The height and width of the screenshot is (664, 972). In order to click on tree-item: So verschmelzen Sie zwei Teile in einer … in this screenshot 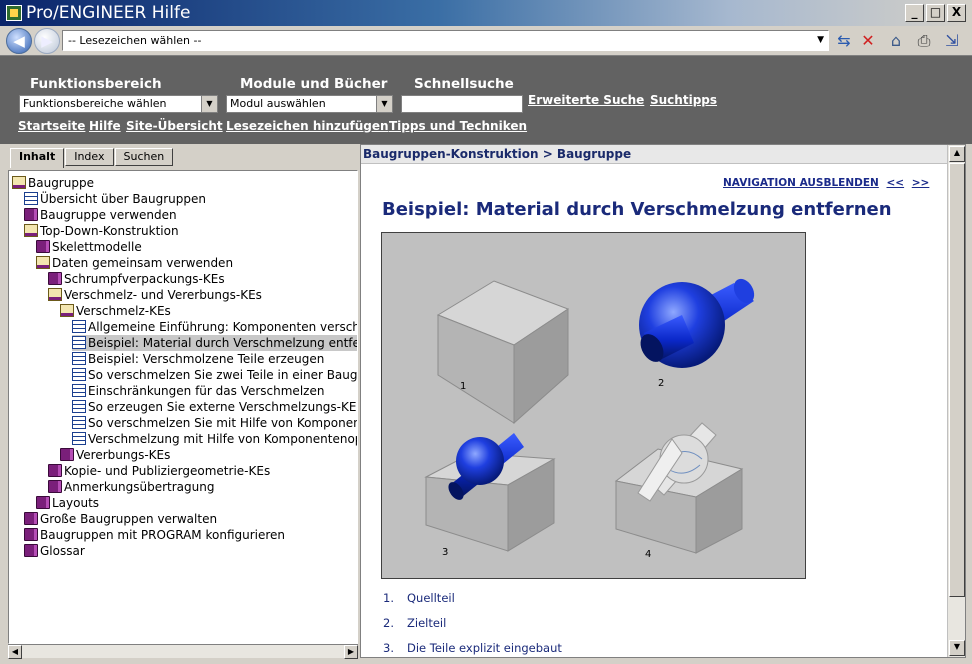, I will do `click(215, 375)`.